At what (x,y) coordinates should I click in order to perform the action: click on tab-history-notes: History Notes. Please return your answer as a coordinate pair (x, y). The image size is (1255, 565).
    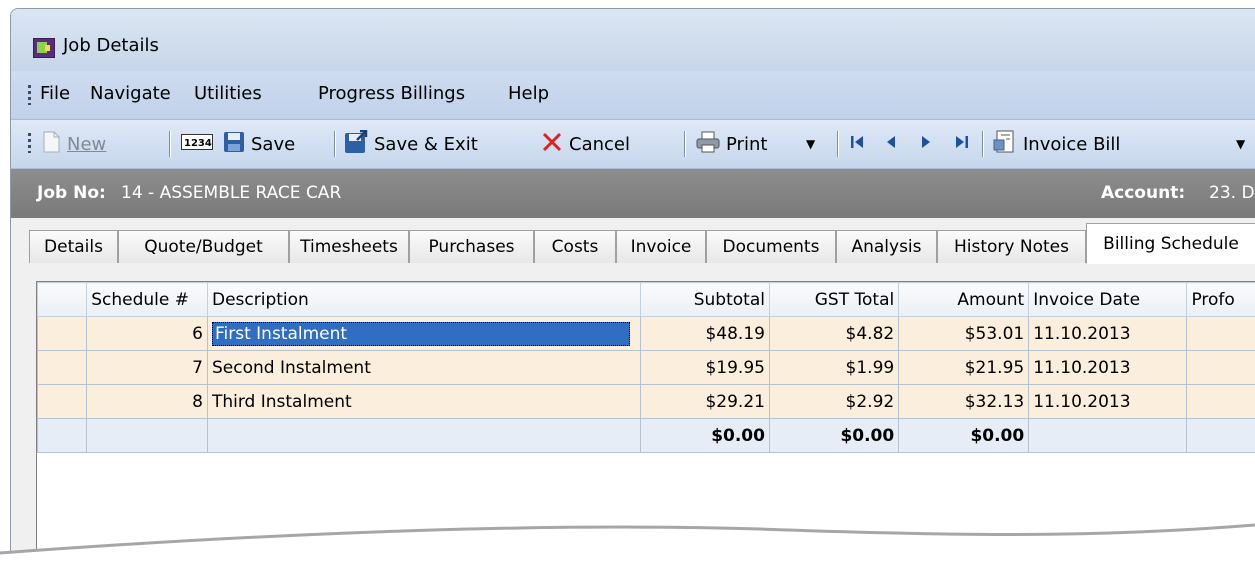
    Looking at the image, I should click on (1011, 246).